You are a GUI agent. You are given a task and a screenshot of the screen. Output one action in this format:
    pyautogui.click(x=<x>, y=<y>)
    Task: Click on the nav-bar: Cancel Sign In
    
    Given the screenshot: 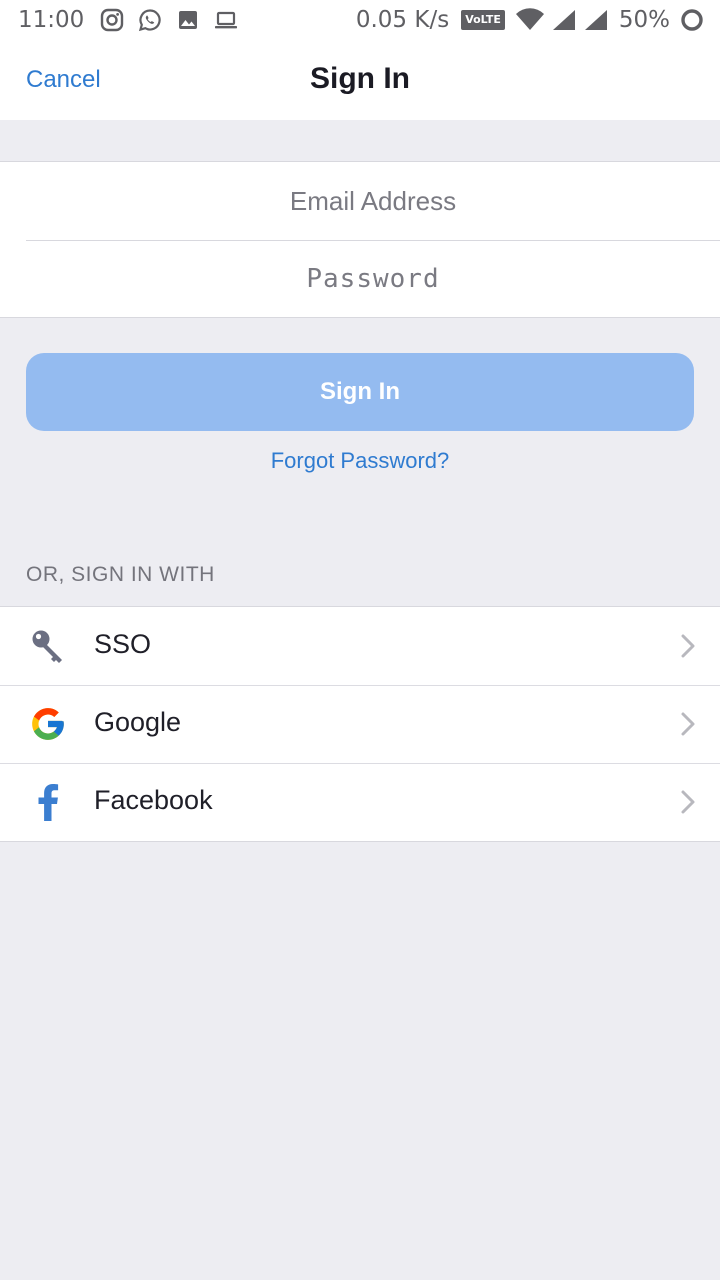 What is the action you would take?
    pyautogui.click(x=360, y=82)
    